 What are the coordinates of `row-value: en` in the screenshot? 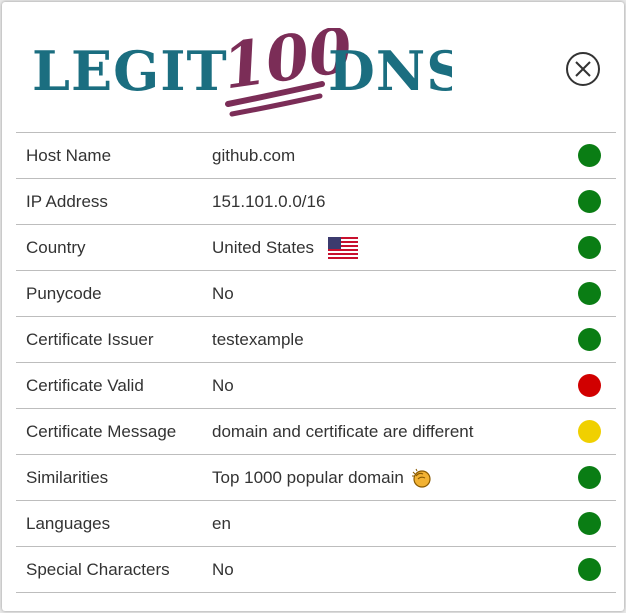 It's located at (221, 523).